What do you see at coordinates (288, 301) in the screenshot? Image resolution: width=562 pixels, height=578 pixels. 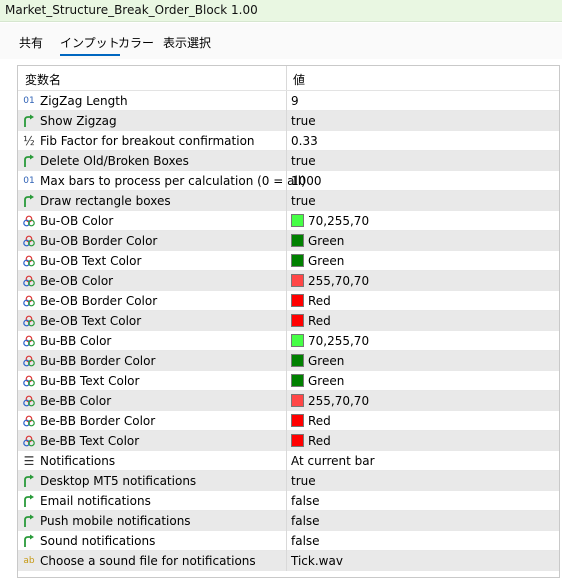 I see `grid-row: Be-OB Border Color Red` at bounding box center [288, 301].